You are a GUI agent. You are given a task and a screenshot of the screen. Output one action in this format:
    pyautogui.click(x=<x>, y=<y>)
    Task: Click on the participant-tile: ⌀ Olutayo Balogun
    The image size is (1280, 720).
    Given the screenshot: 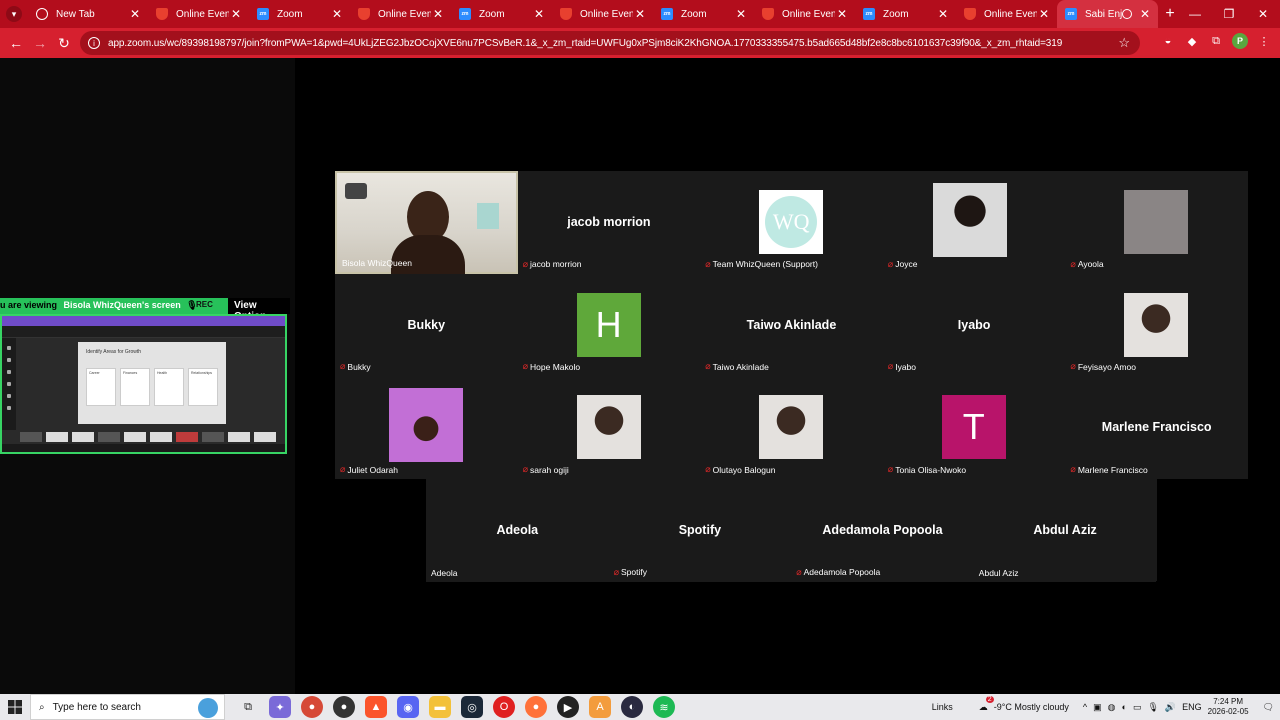 What is the action you would take?
    pyautogui.click(x=791, y=428)
    